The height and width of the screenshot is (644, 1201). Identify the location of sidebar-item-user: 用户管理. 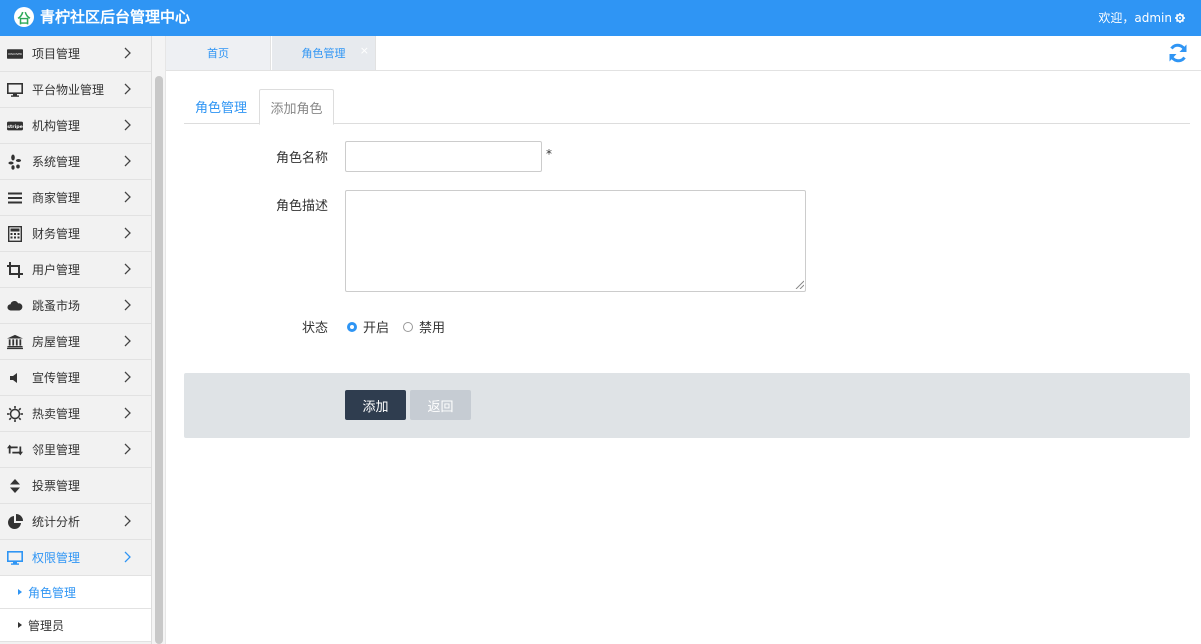
(75, 270).